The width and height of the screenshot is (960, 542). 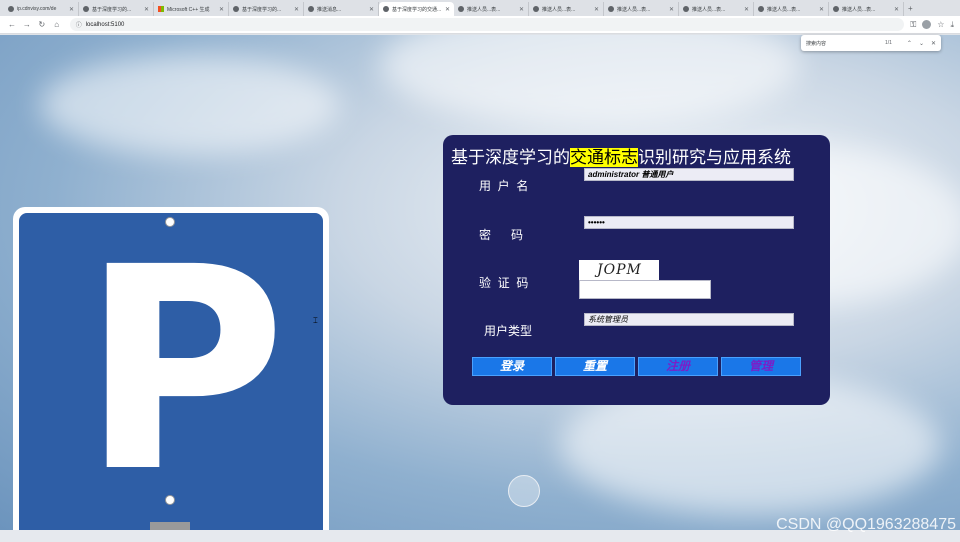 What do you see at coordinates (504, 283) in the screenshot?
I see `captcha-label: 验 证 码` at bounding box center [504, 283].